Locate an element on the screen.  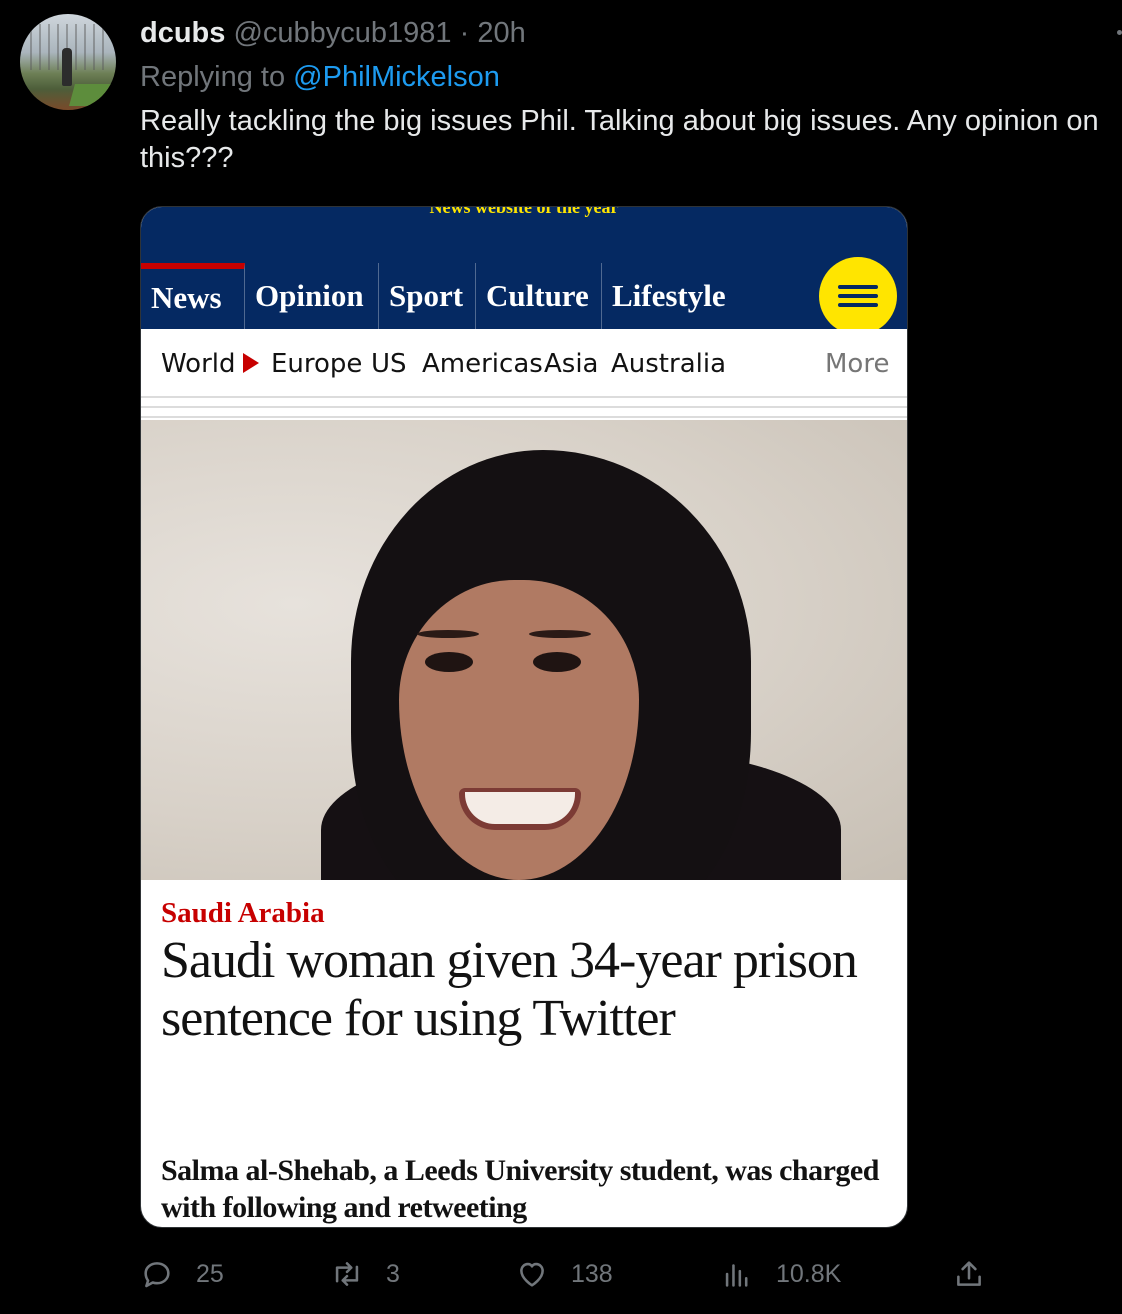
reply-prefix: Replying to is located at coordinates (213, 77).